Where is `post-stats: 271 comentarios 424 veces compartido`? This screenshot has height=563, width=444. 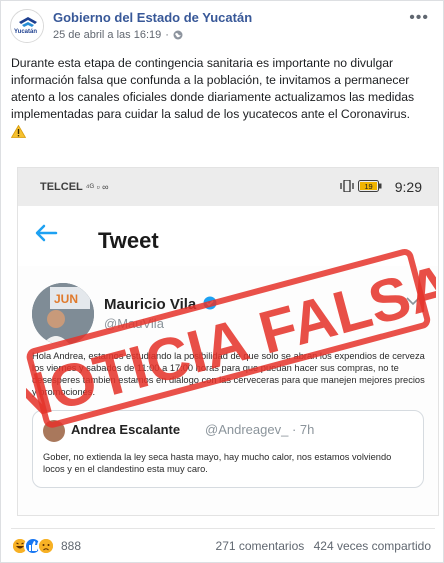
post-stats: 271 comentarios 424 veces compartido is located at coordinates (323, 546).